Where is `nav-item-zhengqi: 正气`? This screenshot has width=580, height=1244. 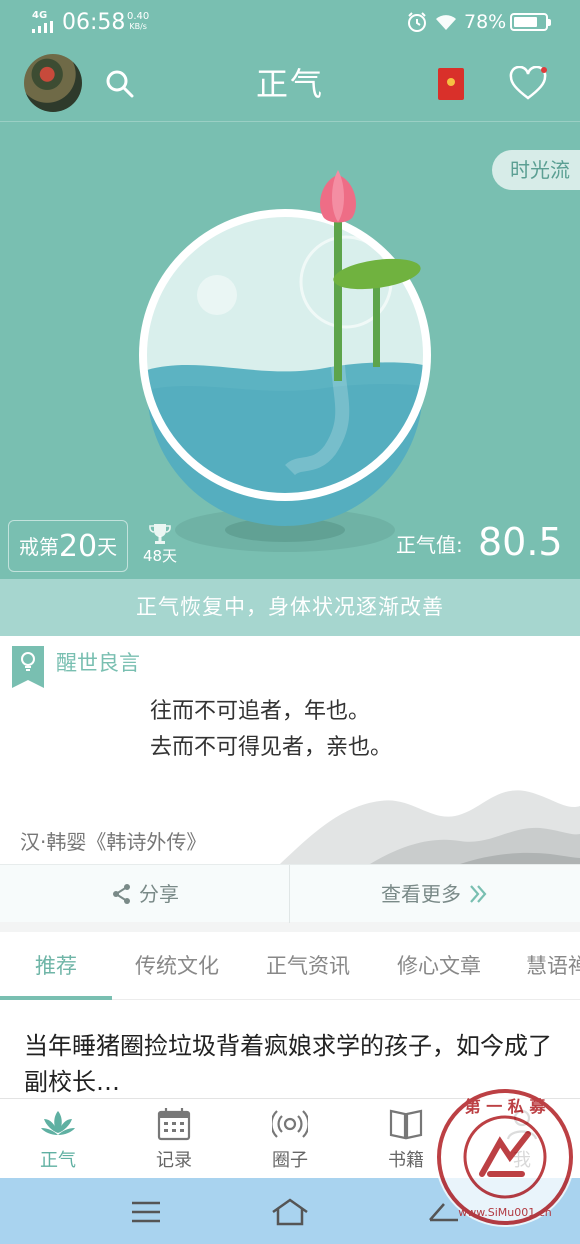
nav-item-zhengqi: 正气 is located at coordinates (58, 1139).